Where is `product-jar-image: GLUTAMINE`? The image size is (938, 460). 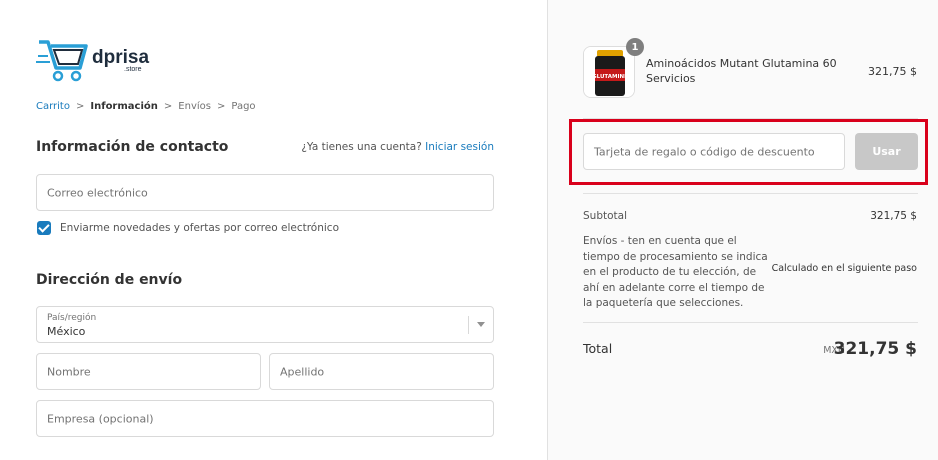 product-jar-image: GLUTAMINE is located at coordinates (609, 72).